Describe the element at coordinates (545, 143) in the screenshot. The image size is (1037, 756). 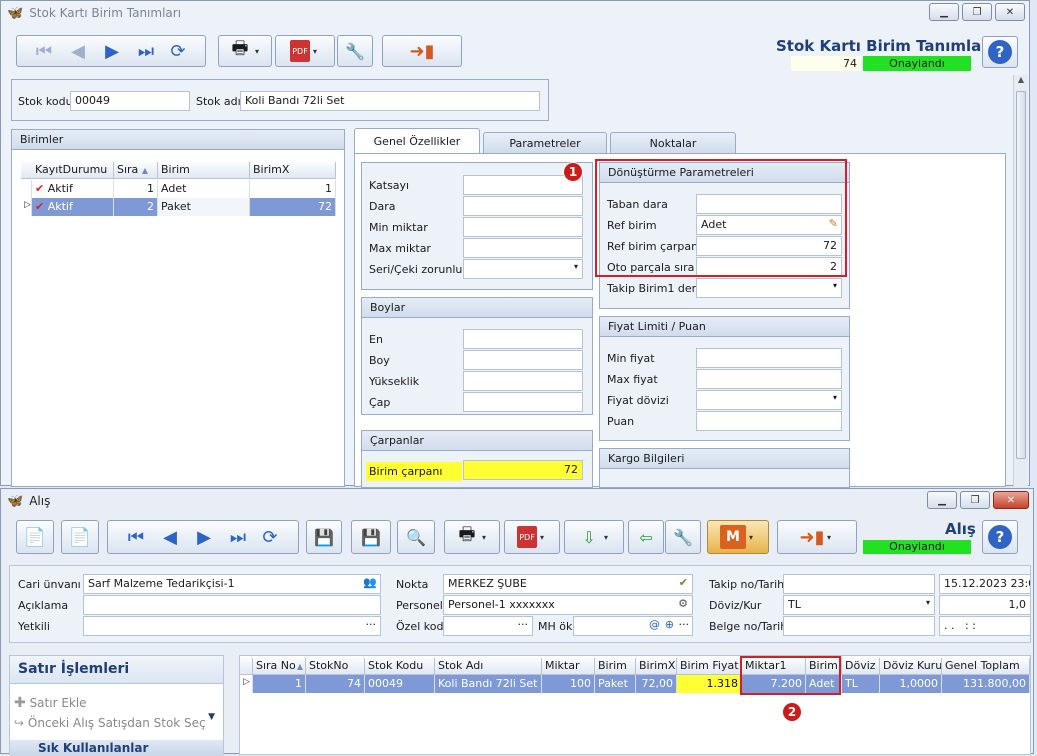
I see `tab-parametreler: Parametreler` at that location.